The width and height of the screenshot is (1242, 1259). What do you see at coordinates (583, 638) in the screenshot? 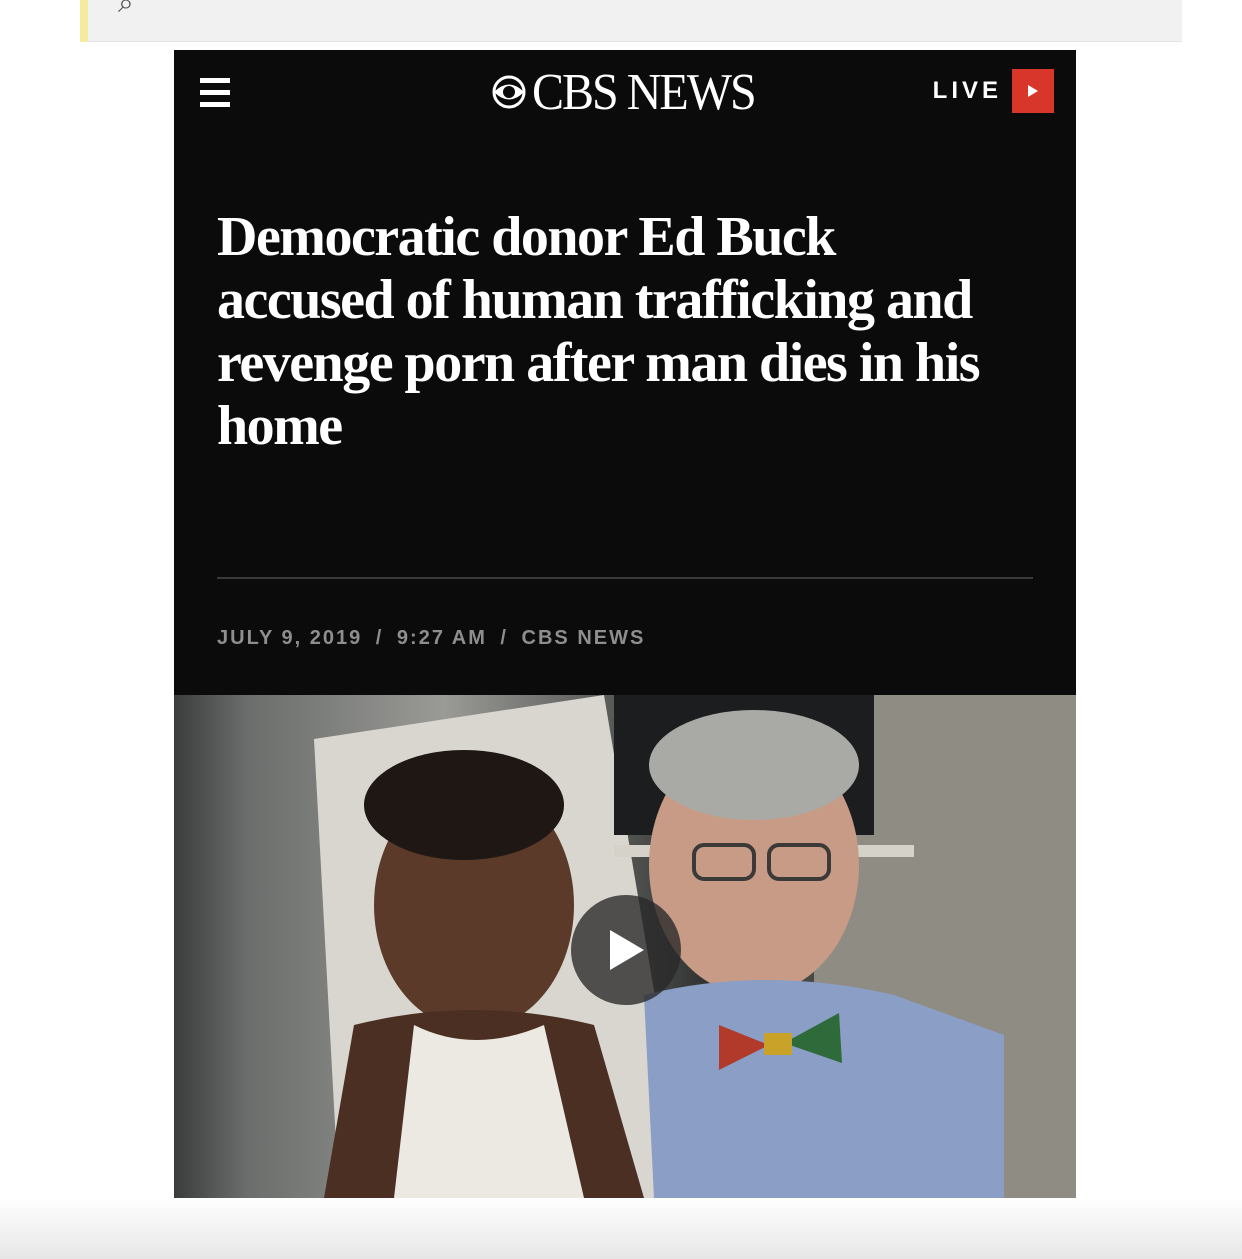
I see `article-source: CBS NEWS` at bounding box center [583, 638].